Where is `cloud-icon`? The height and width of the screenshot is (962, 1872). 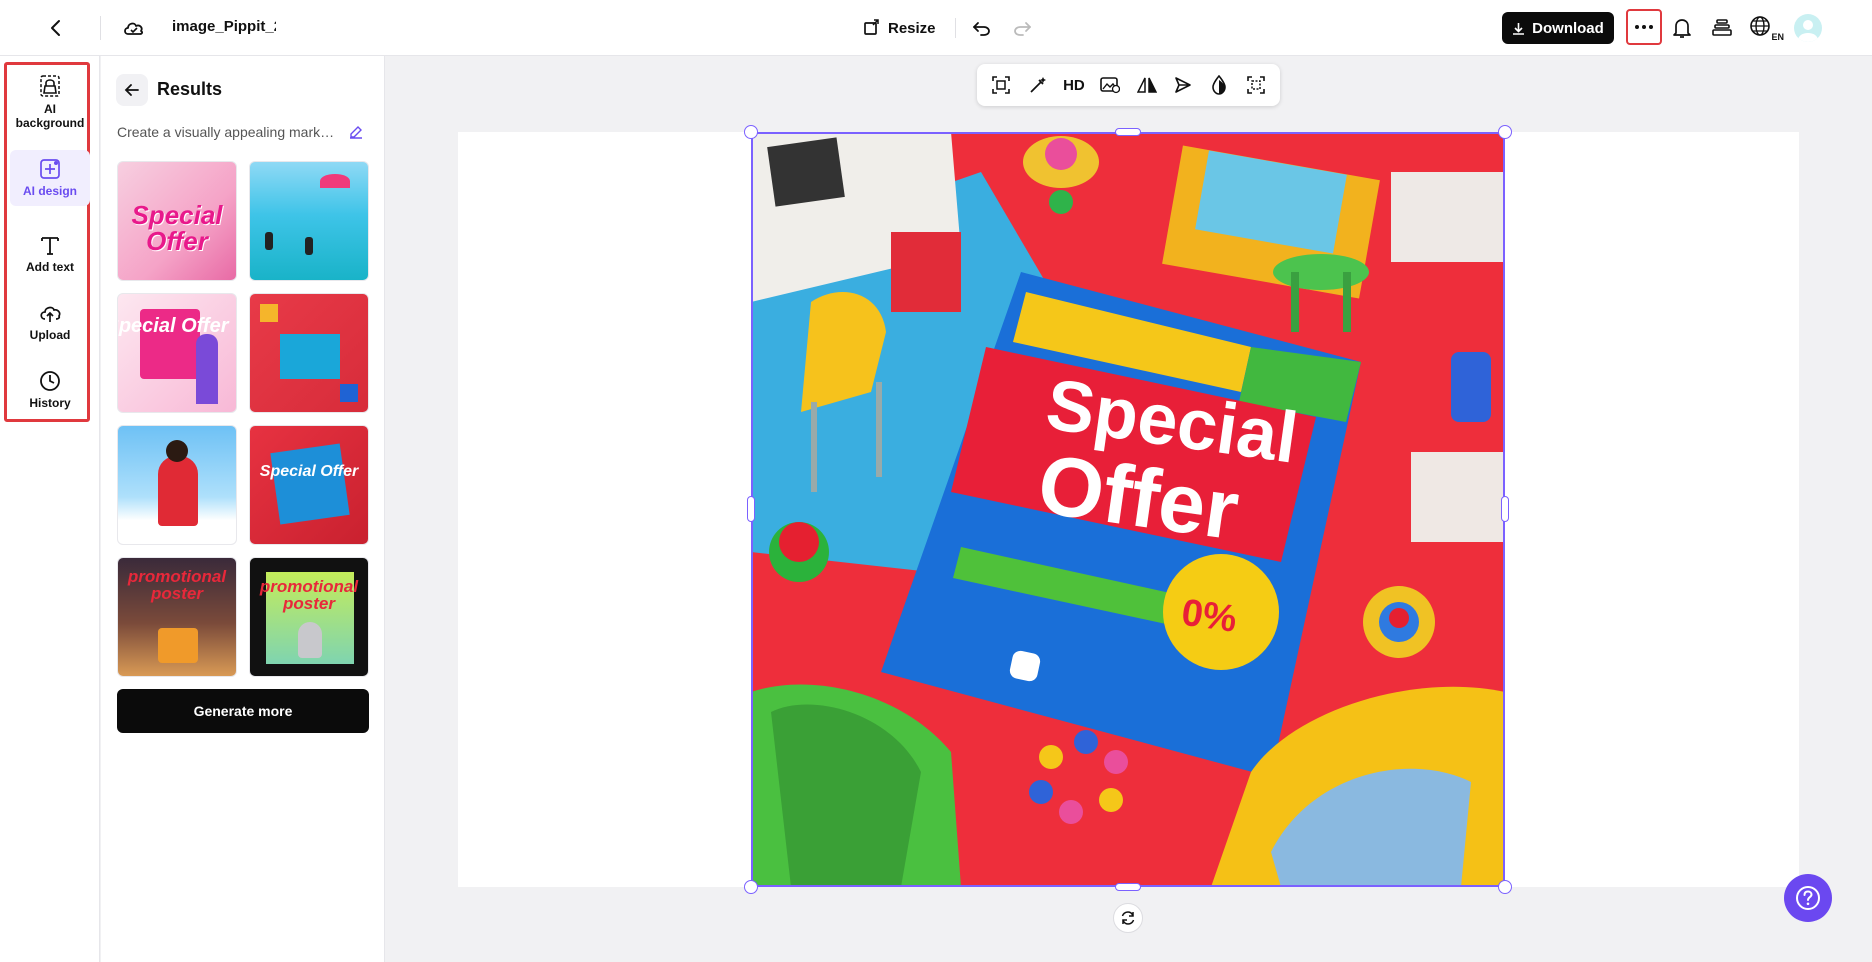
cloud-icon is located at coordinates (133, 28).